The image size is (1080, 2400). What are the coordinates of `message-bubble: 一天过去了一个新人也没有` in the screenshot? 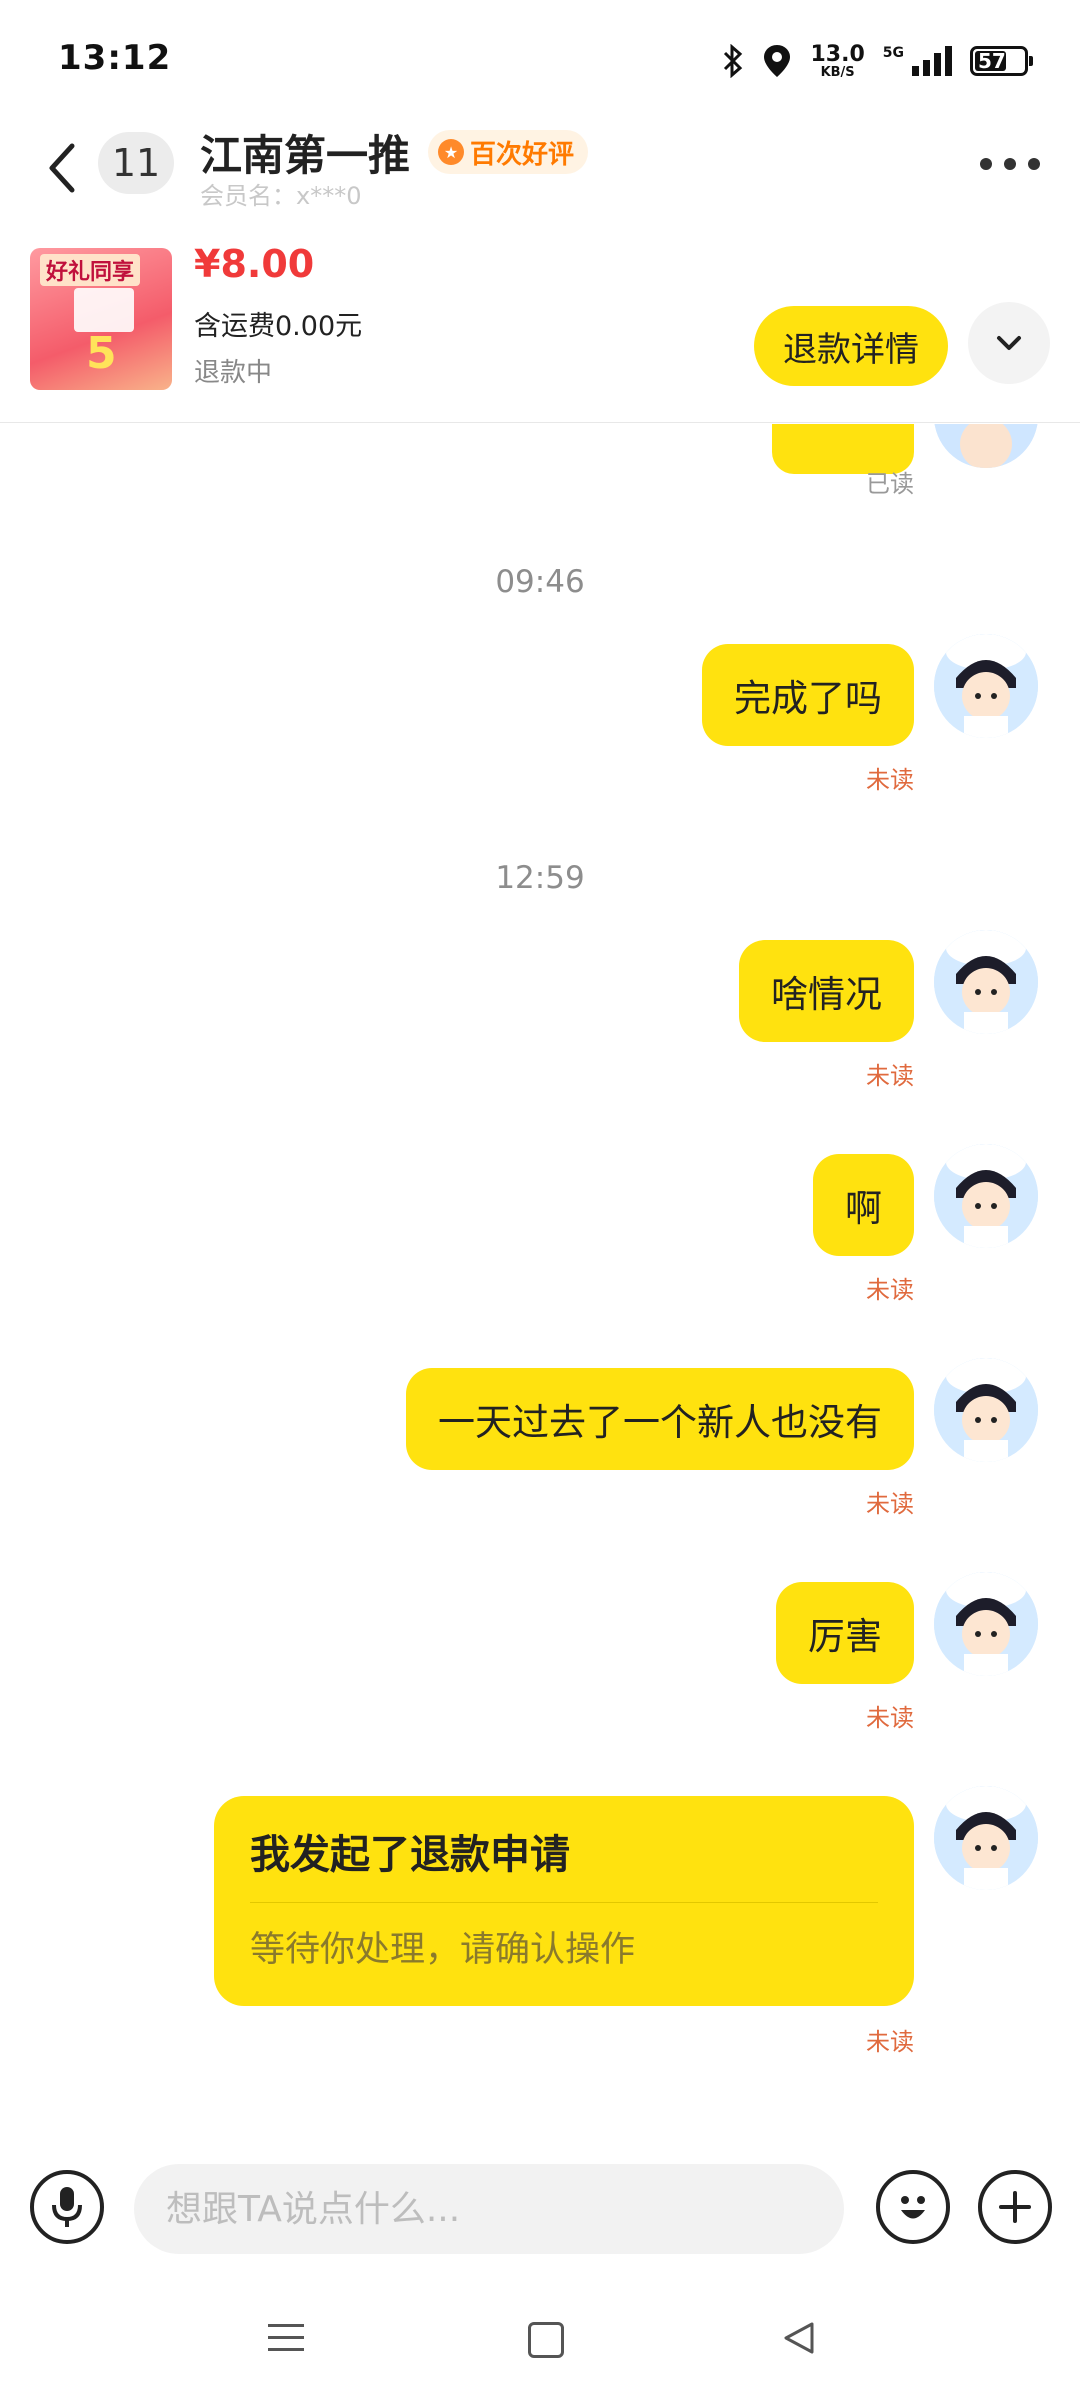 It's located at (660, 1419).